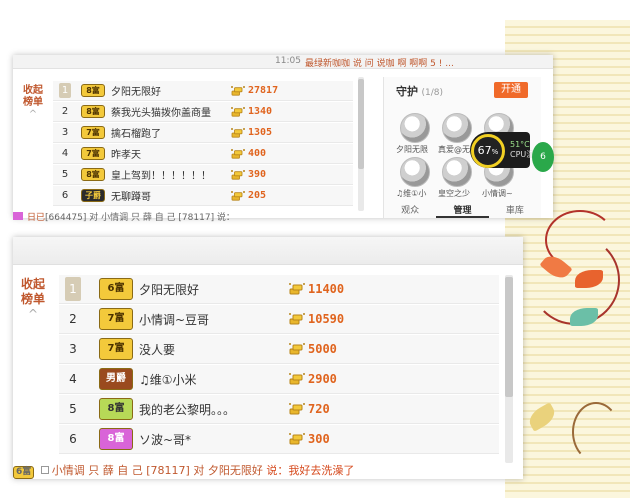  I want to click on cpu-green-indicator: 6, so click(543, 157).